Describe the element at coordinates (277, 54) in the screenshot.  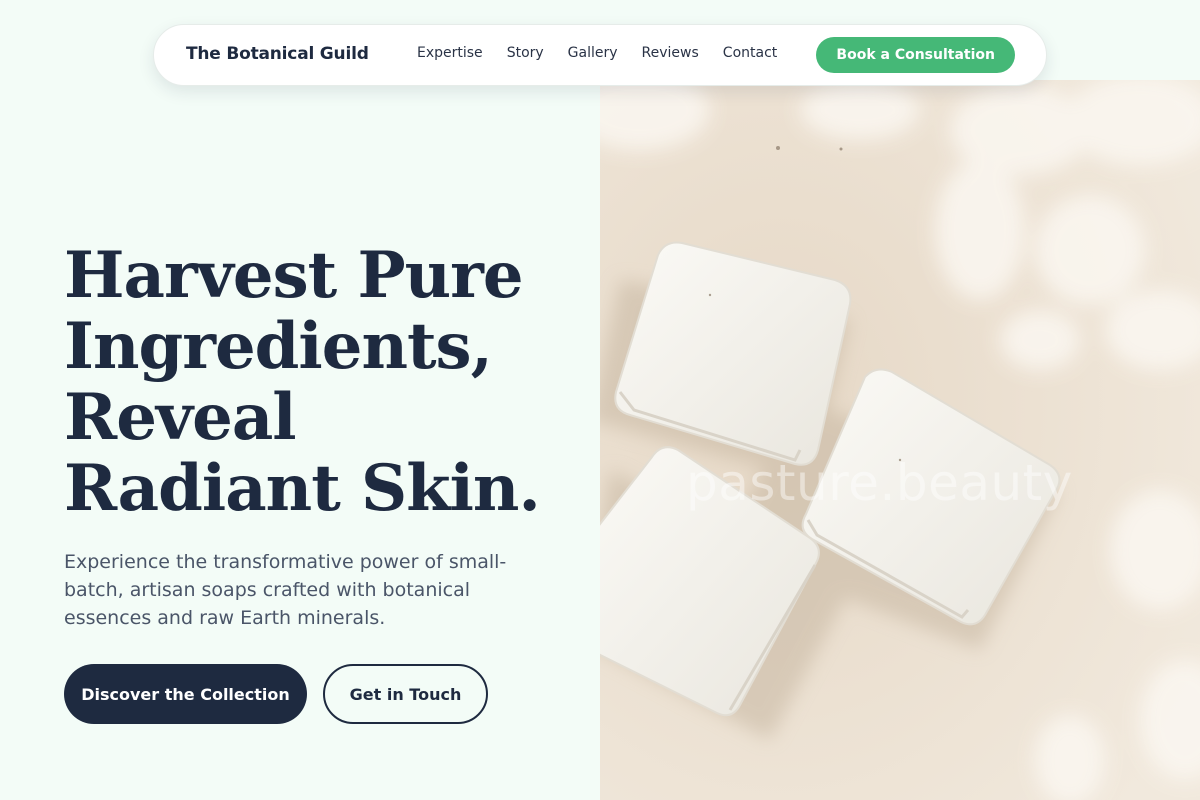
I see `brand-logo: The Botanical Guild` at that location.